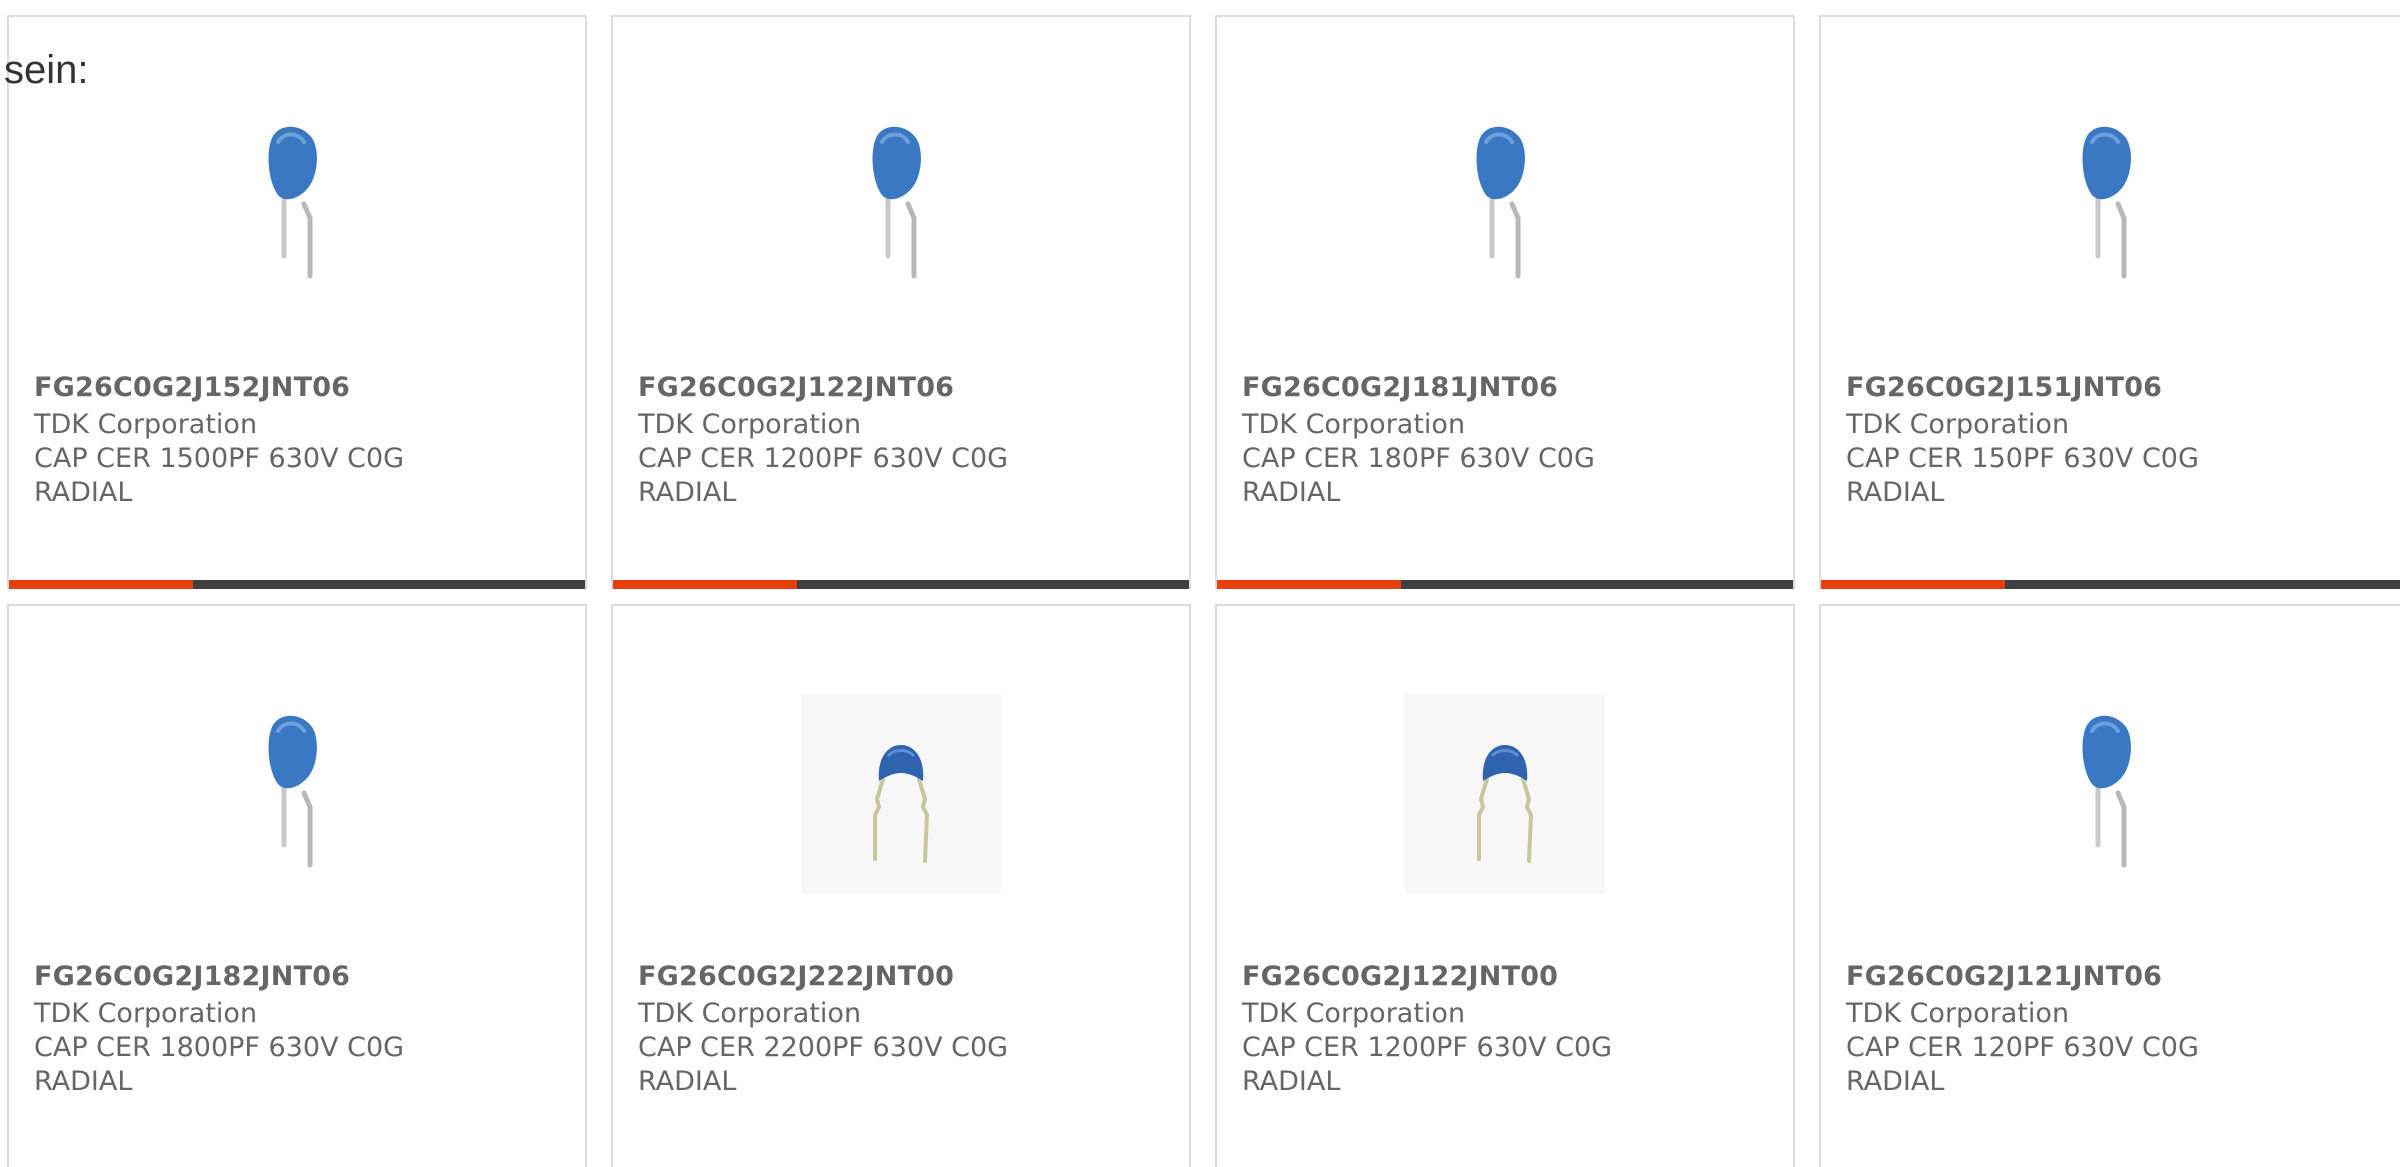  I want to click on description: CAP CER 1800PF 630V C0G RADIAL, so click(219, 1064).